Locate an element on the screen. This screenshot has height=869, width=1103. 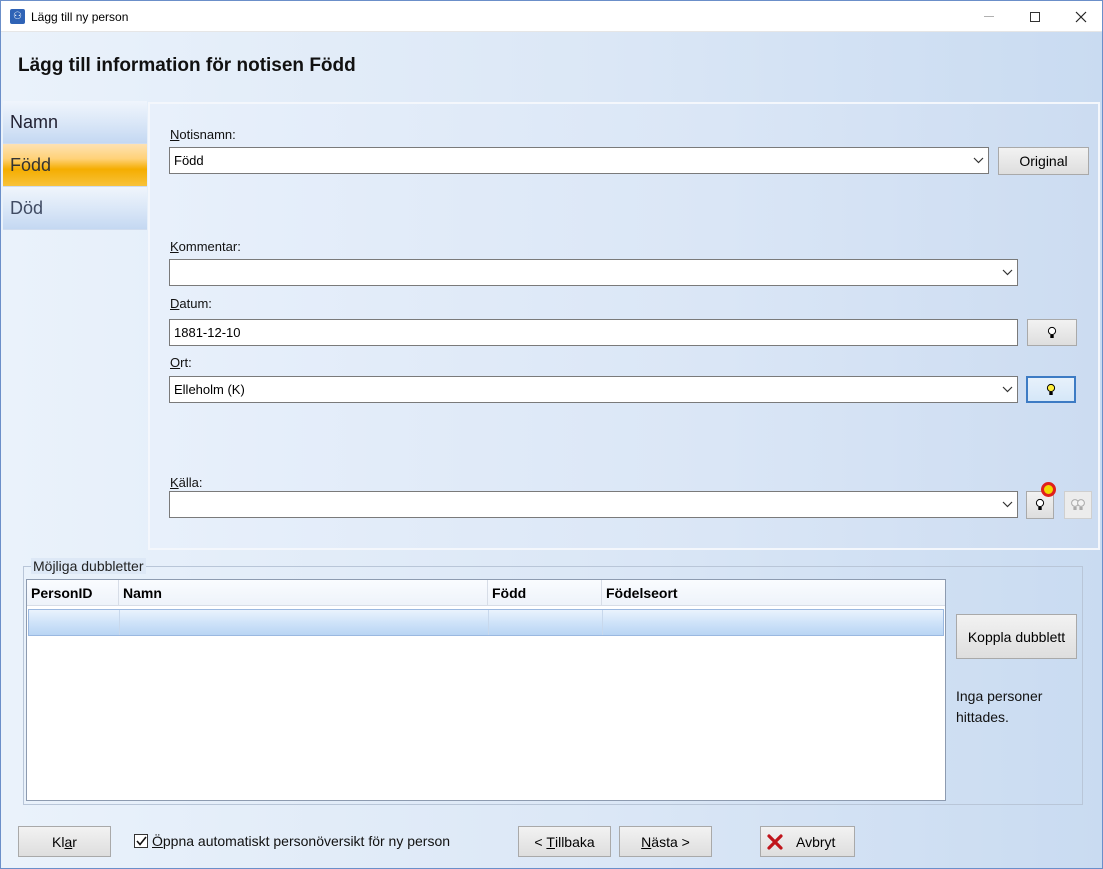
next-label-accel: N is located at coordinates (646, 841).